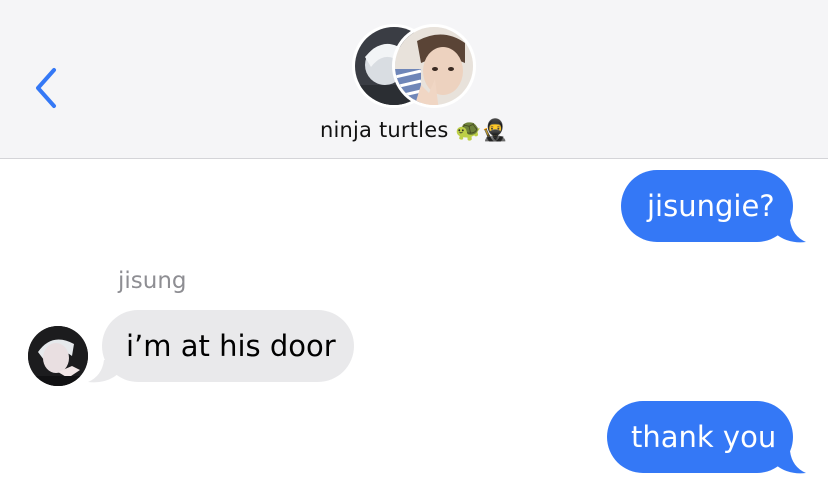 The height and width of the screenshot is (488, 828). Describe the element at coordinates (58, 356) in the screenshot. I see `sender-avatar` at that location.